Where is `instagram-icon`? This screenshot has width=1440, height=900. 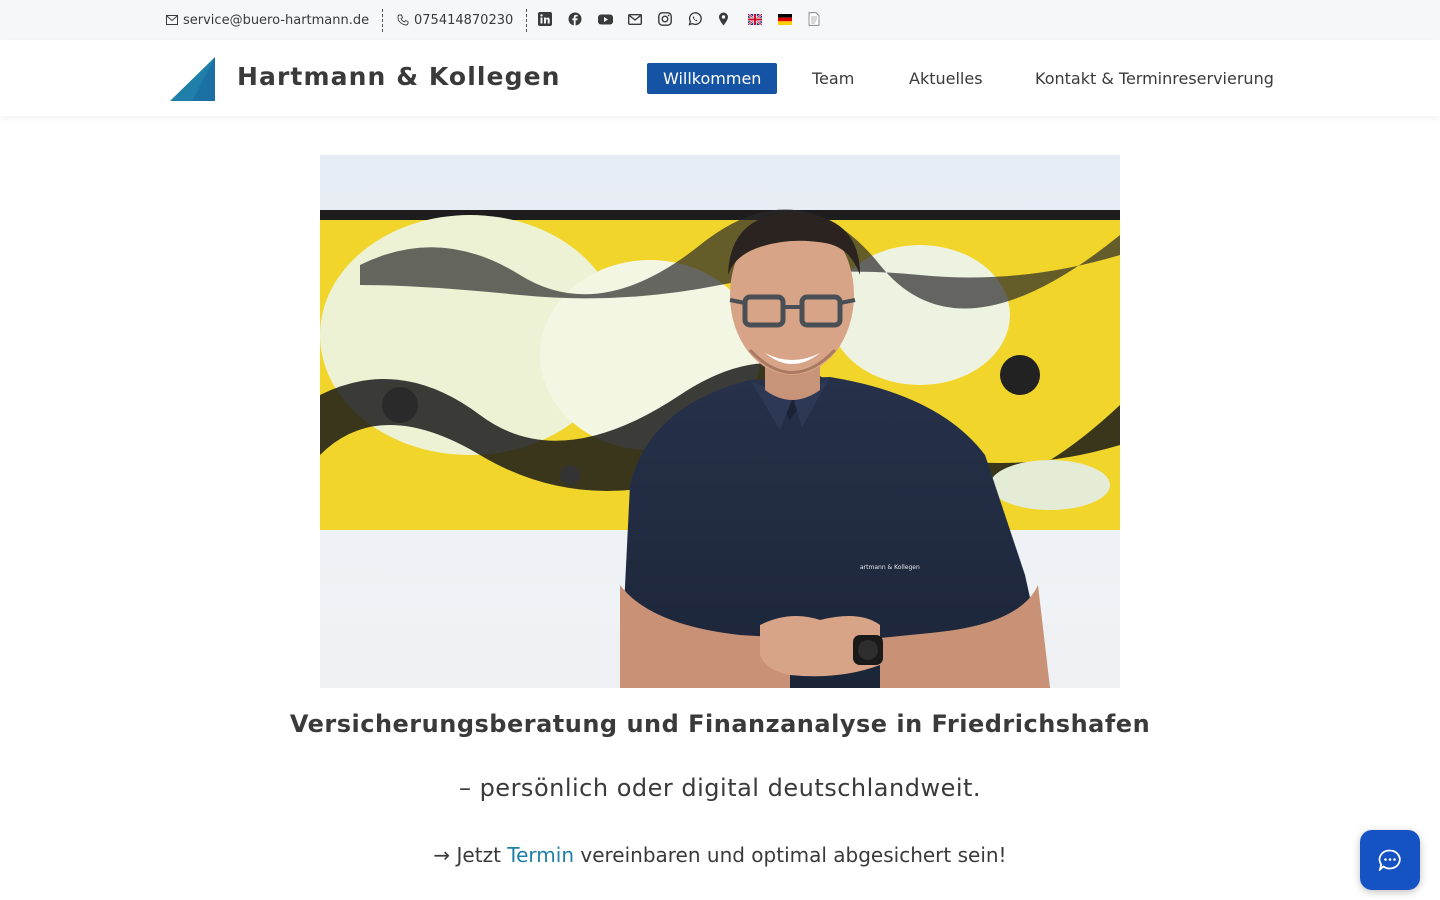
instagram-icon is located at coordinates (673, 19).